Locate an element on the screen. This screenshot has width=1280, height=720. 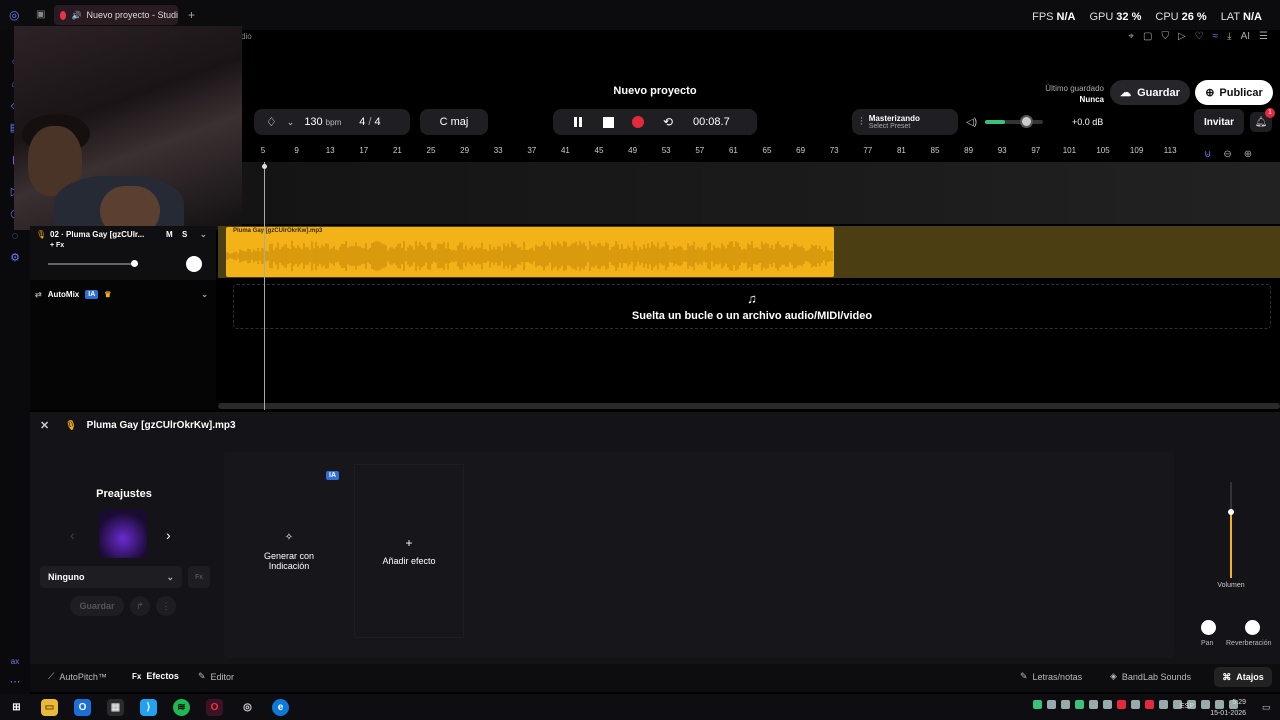
clip-name: Pluma Gay [gzCUlrOkrKw].mp3 is located at coordinates (278, 231).